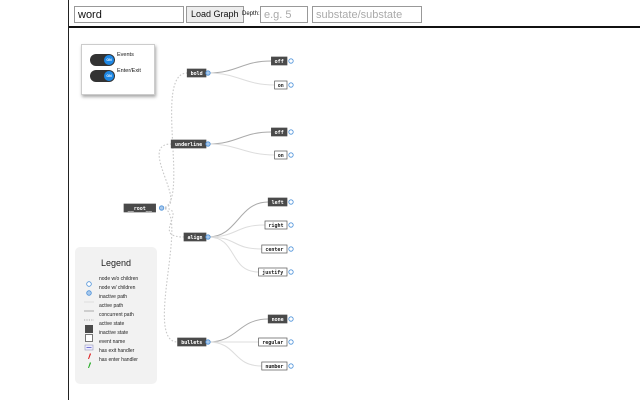  Describe the element at coordinates (89, 307) in the screenshot. I see `active-path-icon` at that location.